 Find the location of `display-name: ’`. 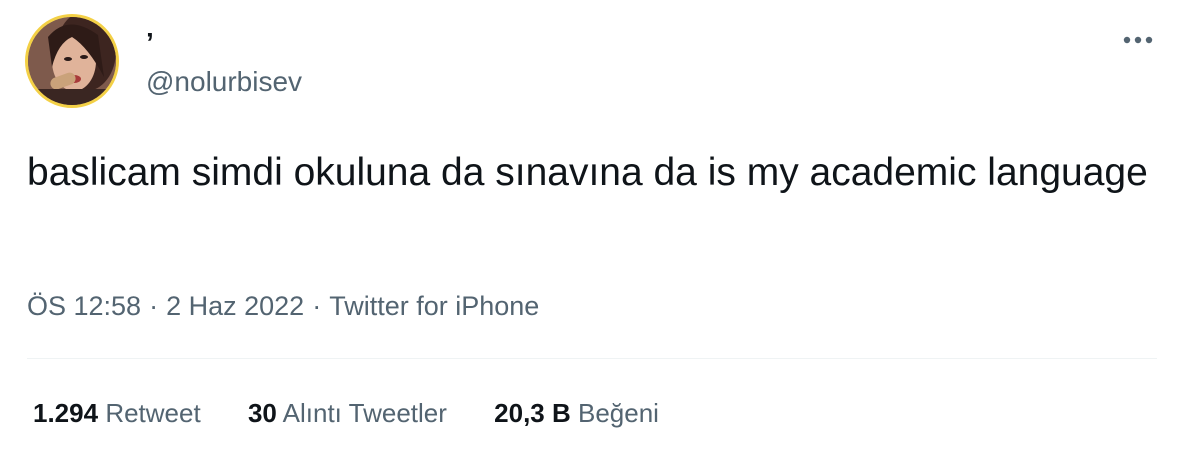

display-name: ’ is located at coordinates (150, 43).